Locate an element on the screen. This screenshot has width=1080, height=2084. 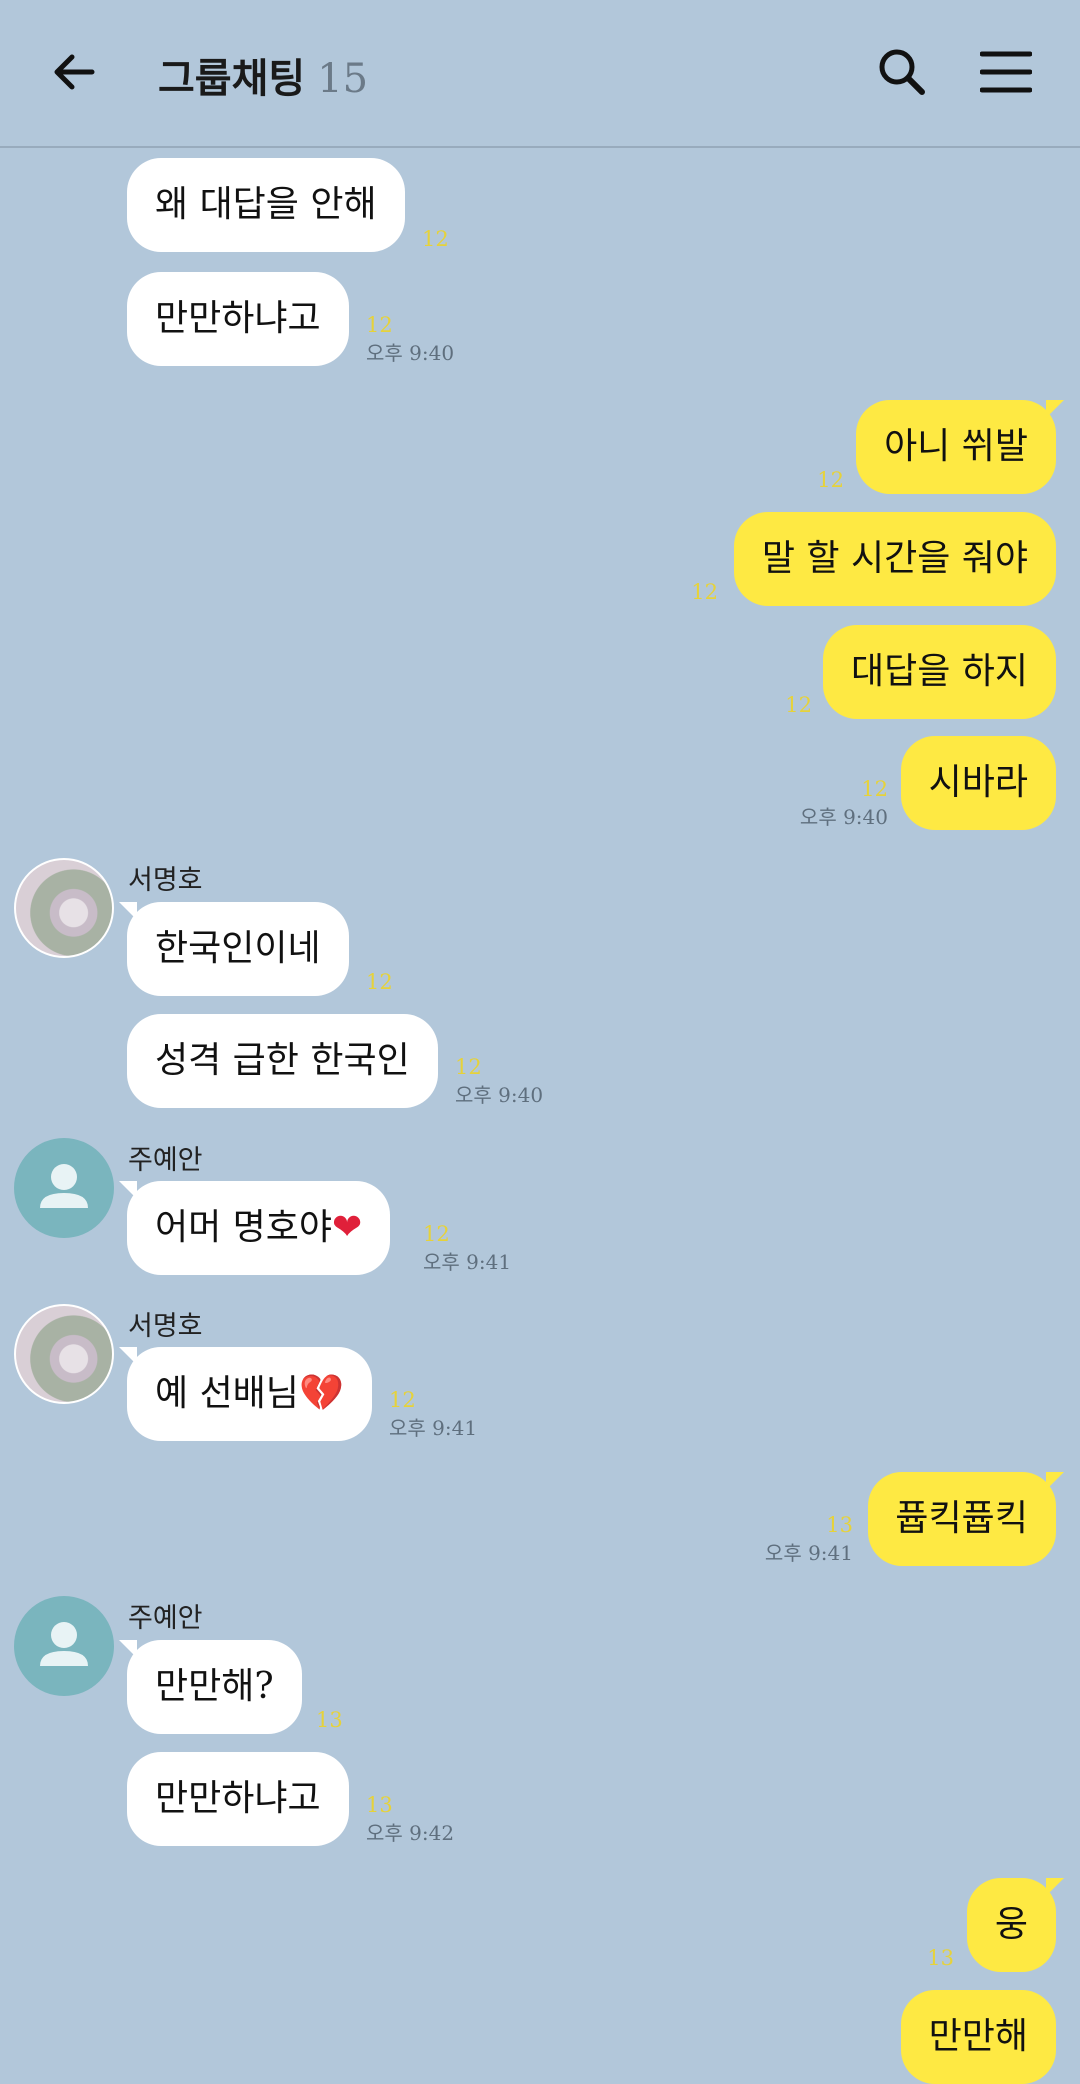
message-bubble: 성격 급한 한국인 is located at coordinates (282, 1061).